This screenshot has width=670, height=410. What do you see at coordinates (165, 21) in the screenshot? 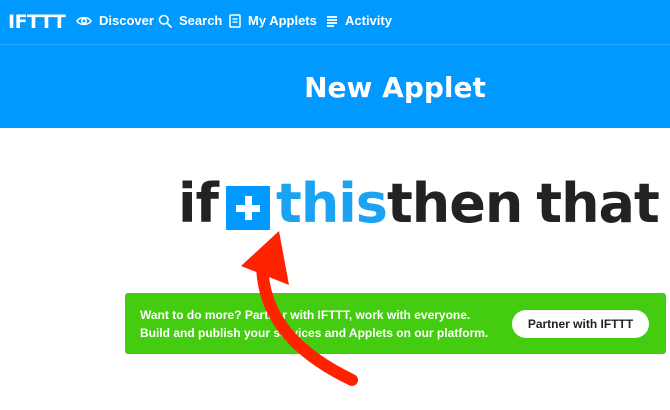
I see `search-icon` at bounding box center [165, 21].